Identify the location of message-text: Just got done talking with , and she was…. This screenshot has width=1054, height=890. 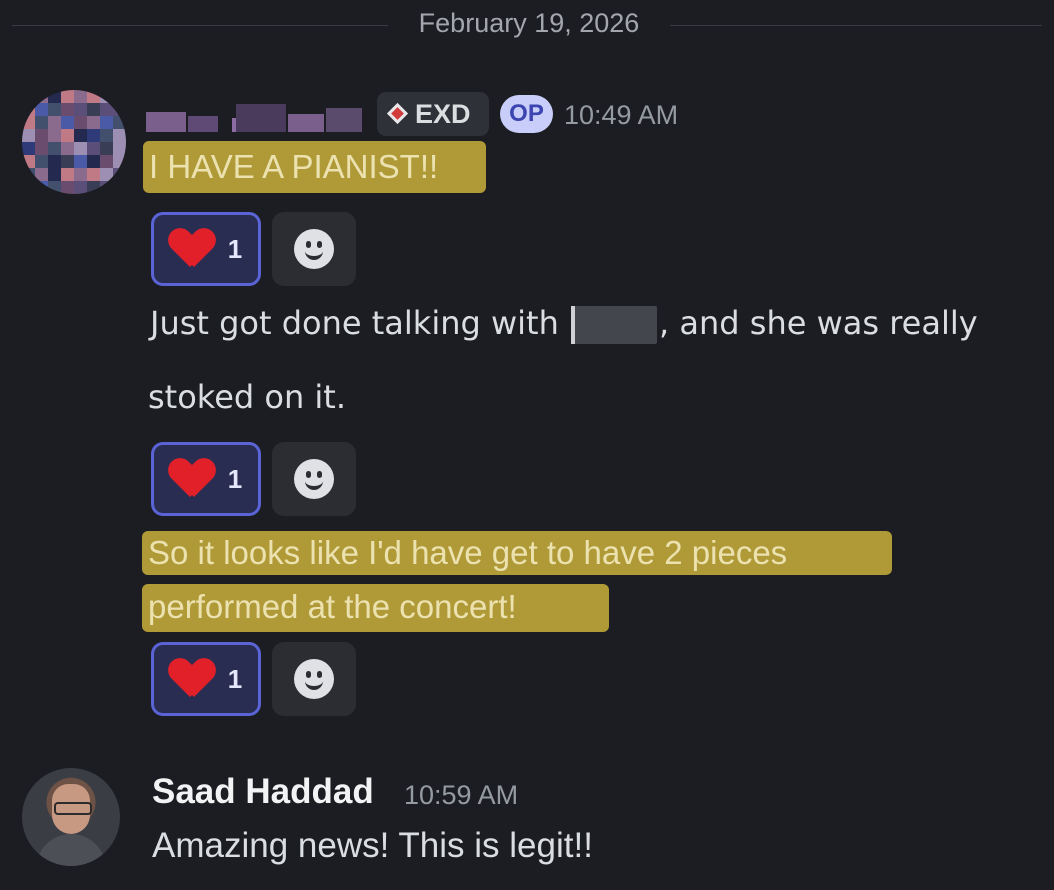
(564, 324).